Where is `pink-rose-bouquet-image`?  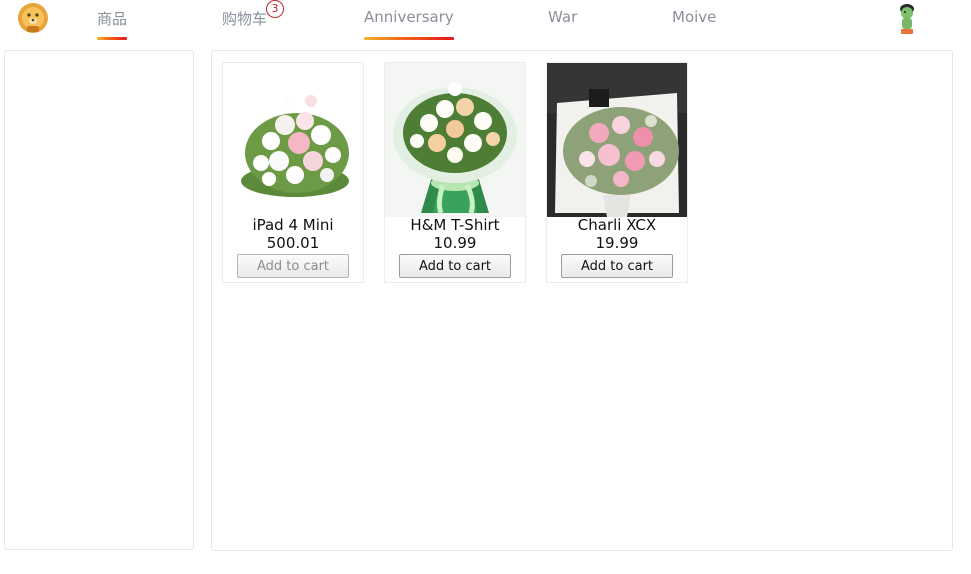 pink-rose-bouquet-image is located at coordinates (617, 140).